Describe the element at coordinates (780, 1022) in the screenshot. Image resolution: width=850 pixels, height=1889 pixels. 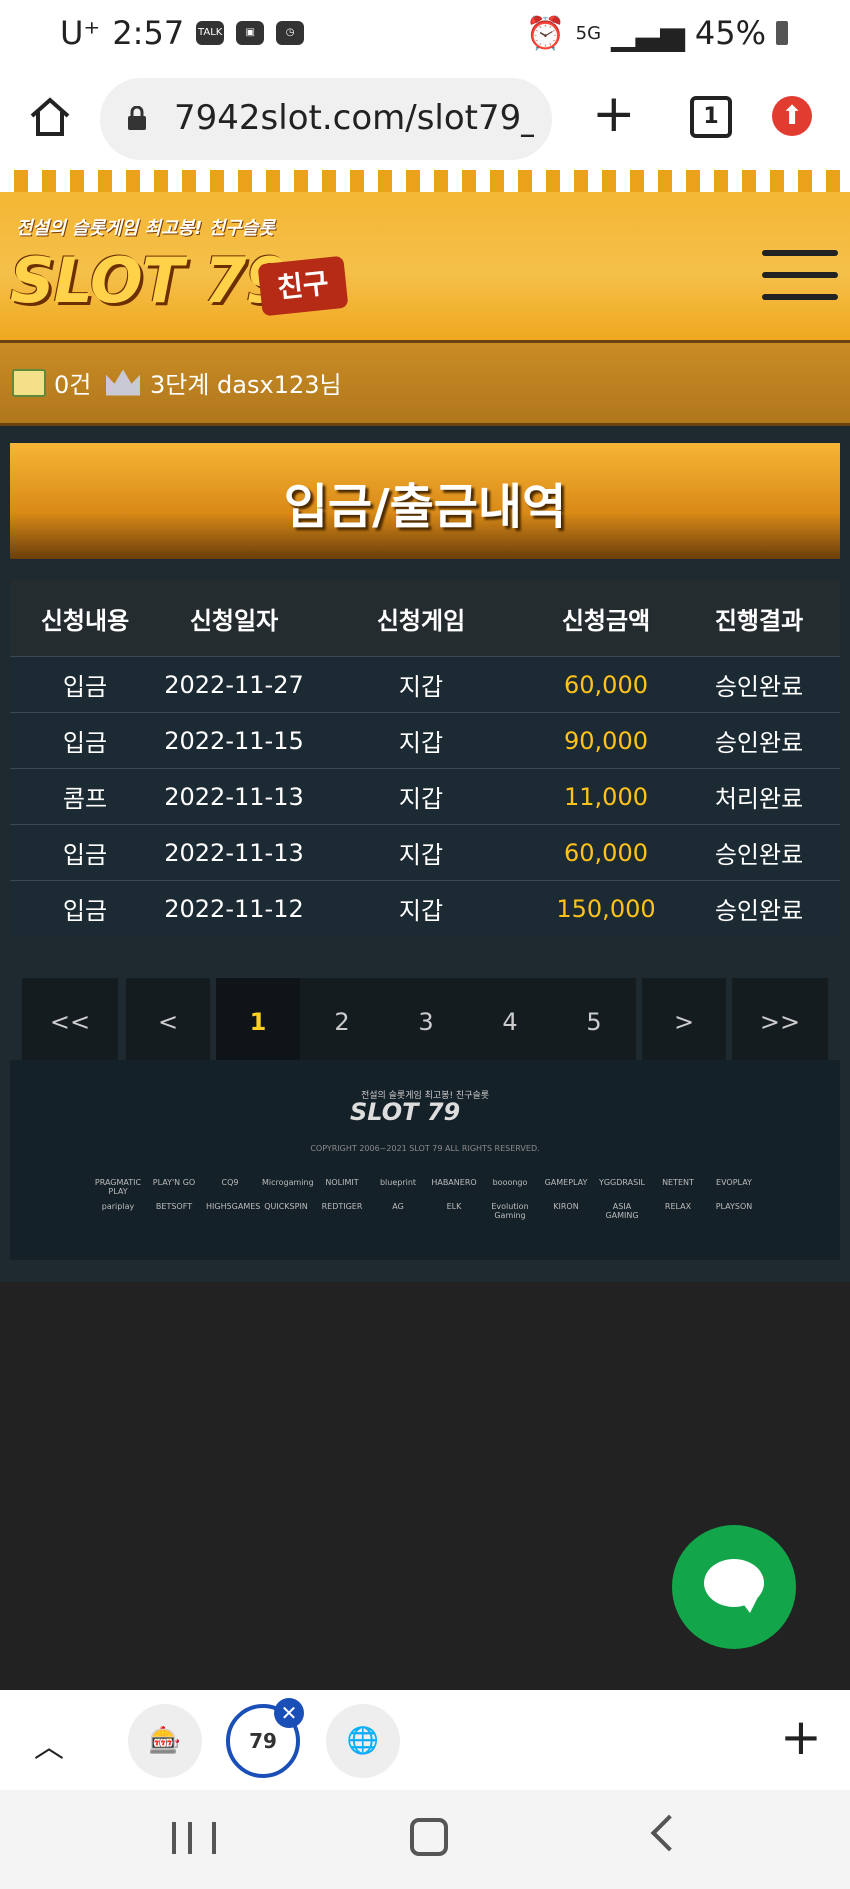
I see `page-last-button: >>` at that location.